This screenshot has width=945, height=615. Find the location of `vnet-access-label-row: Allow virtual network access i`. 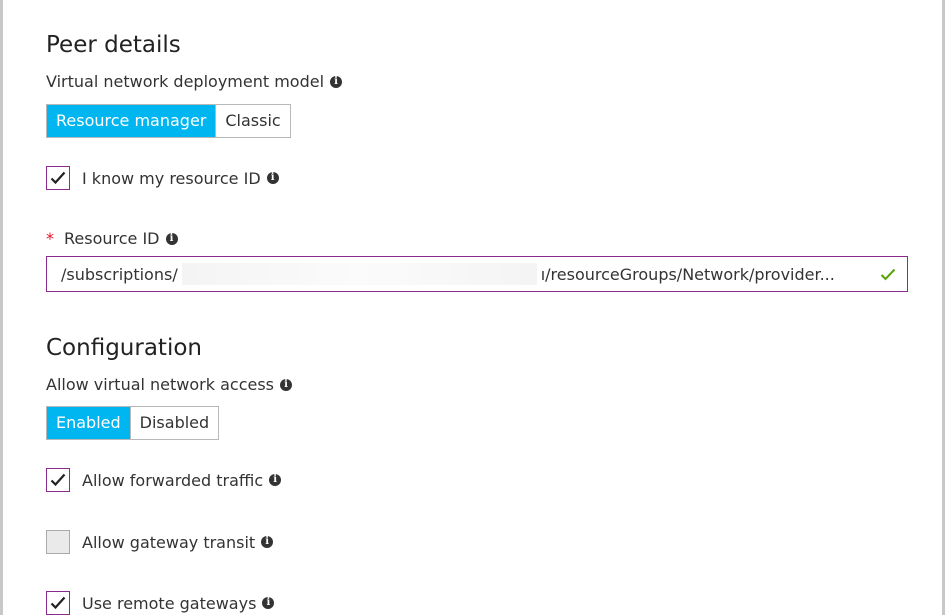

vnet-access-label-row: Allow virtual network access i is located at coordinates (169, 384).